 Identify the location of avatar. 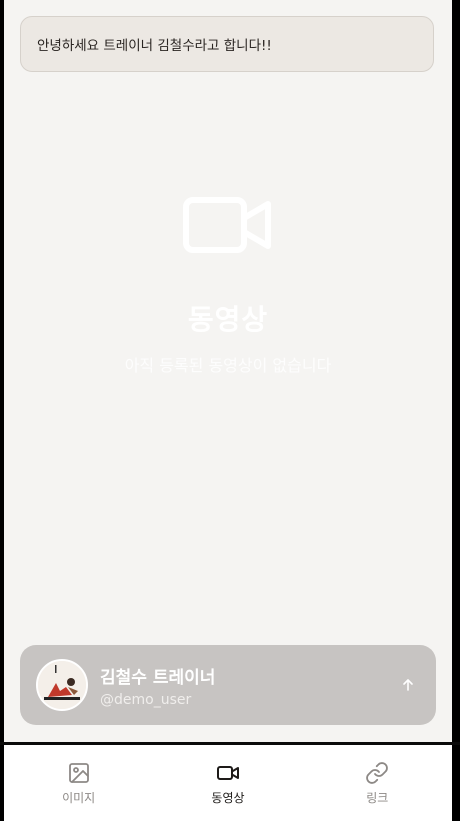
(62, 685).